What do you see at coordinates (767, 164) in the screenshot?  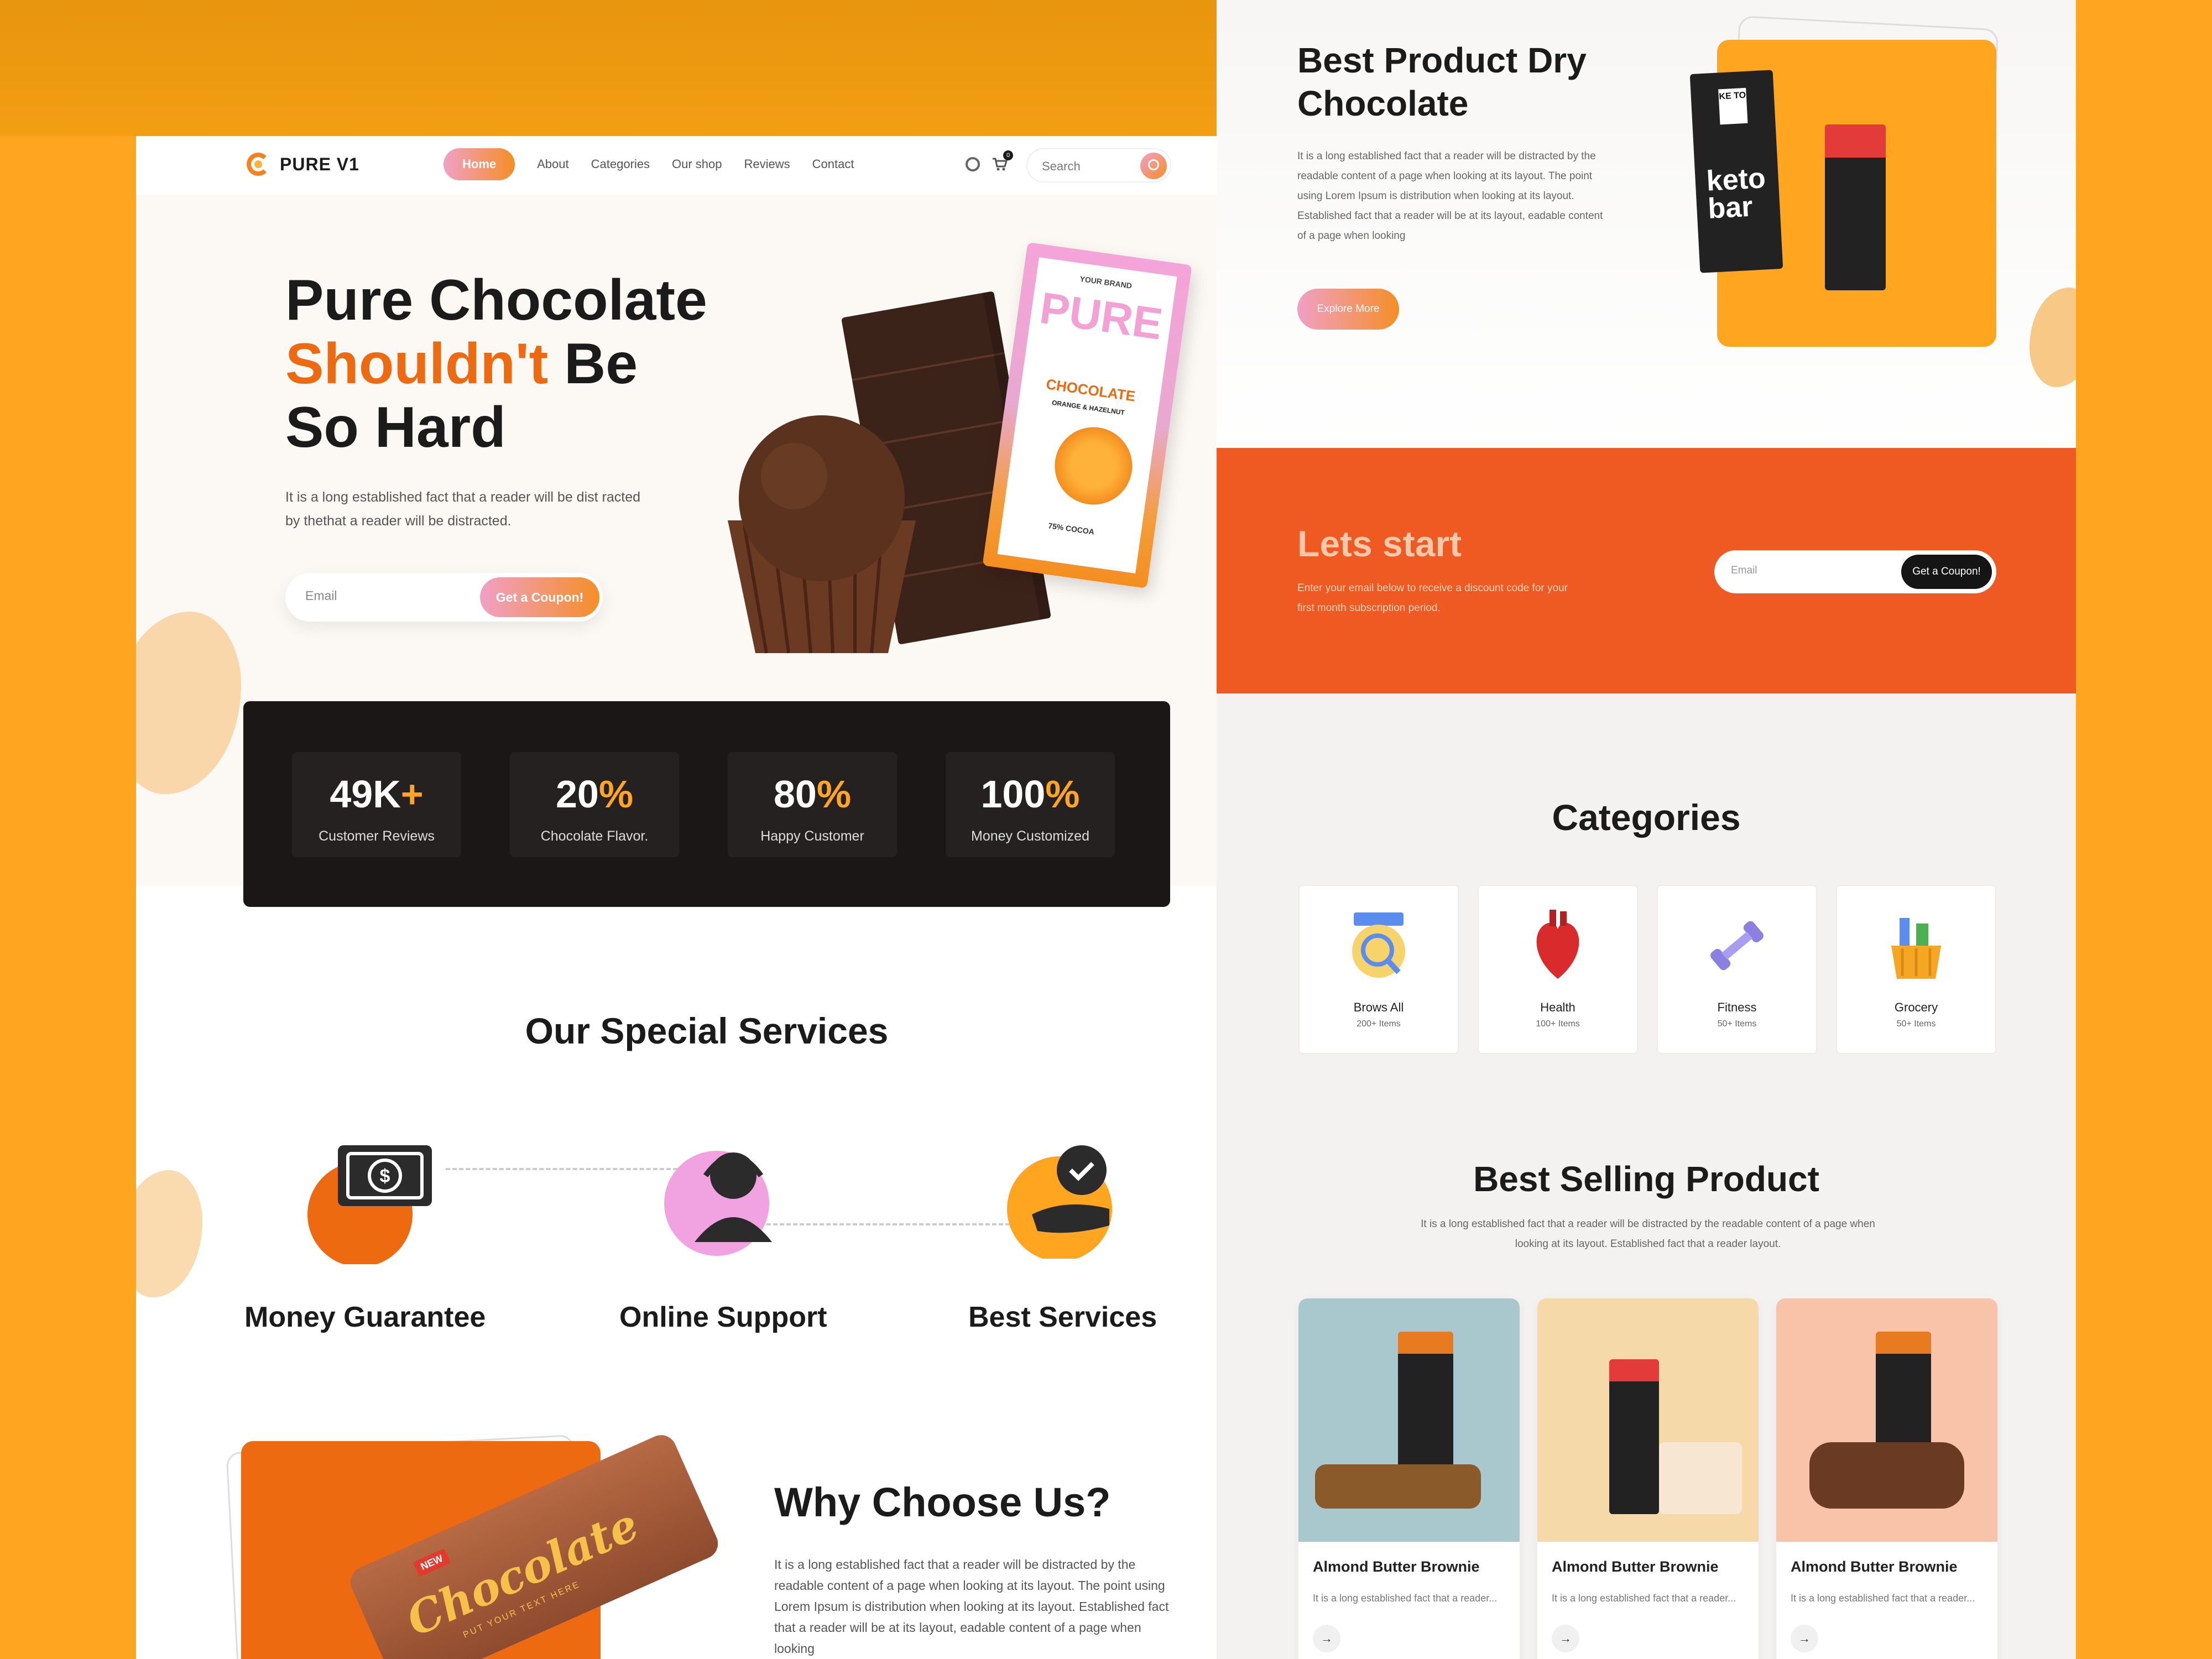 I see `menu-item-reviews: Reviews` at bounding box center [767, 164].